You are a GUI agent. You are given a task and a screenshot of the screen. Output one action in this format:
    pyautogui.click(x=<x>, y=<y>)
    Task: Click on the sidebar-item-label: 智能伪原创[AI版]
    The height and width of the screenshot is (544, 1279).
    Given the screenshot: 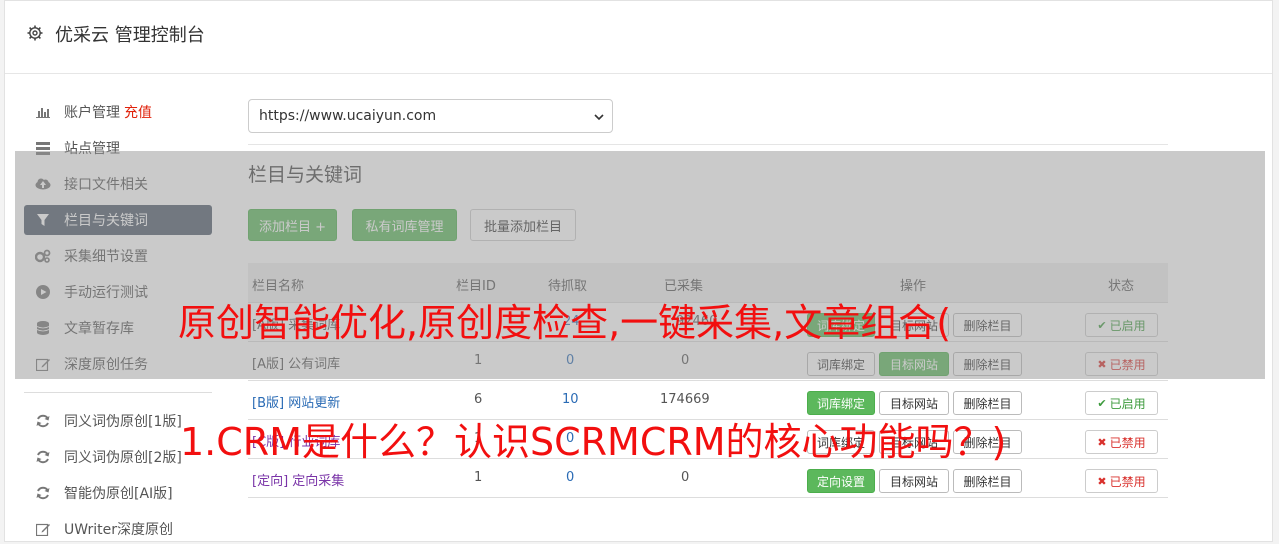 What is the action you would take?
    pyautogui.click(x=118, y=494)
    